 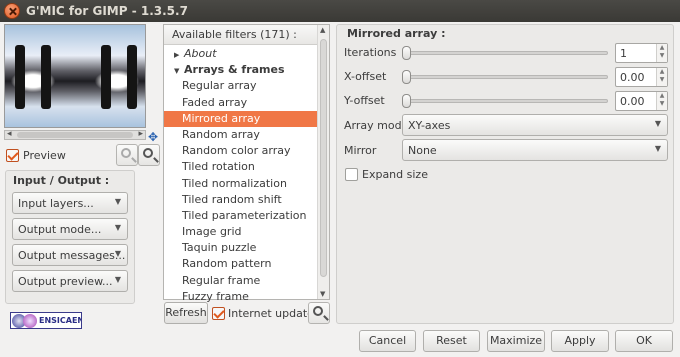 I want to click on scroll-down-icon: ▼, so click(x=322, y=294).